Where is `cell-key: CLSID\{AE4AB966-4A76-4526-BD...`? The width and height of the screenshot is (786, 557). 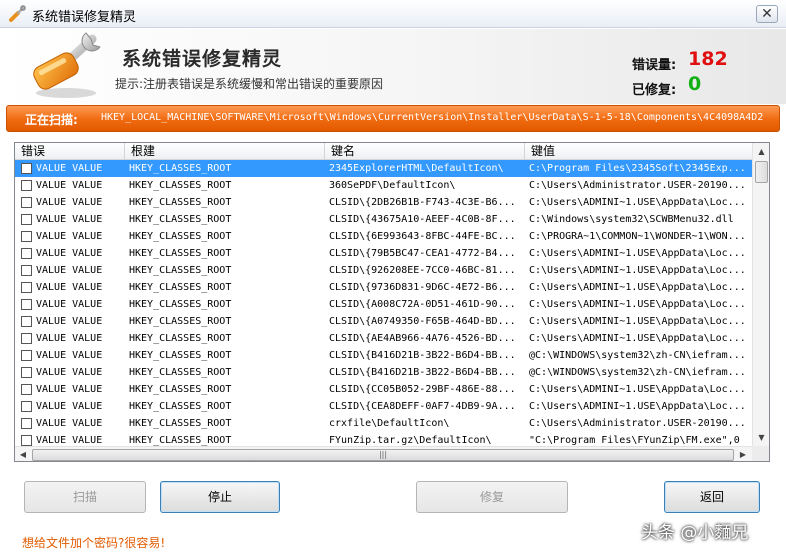
cell-key: CLSID\{AE4AB966-4A76-4526-BD... is located at coordinates (422, 338).